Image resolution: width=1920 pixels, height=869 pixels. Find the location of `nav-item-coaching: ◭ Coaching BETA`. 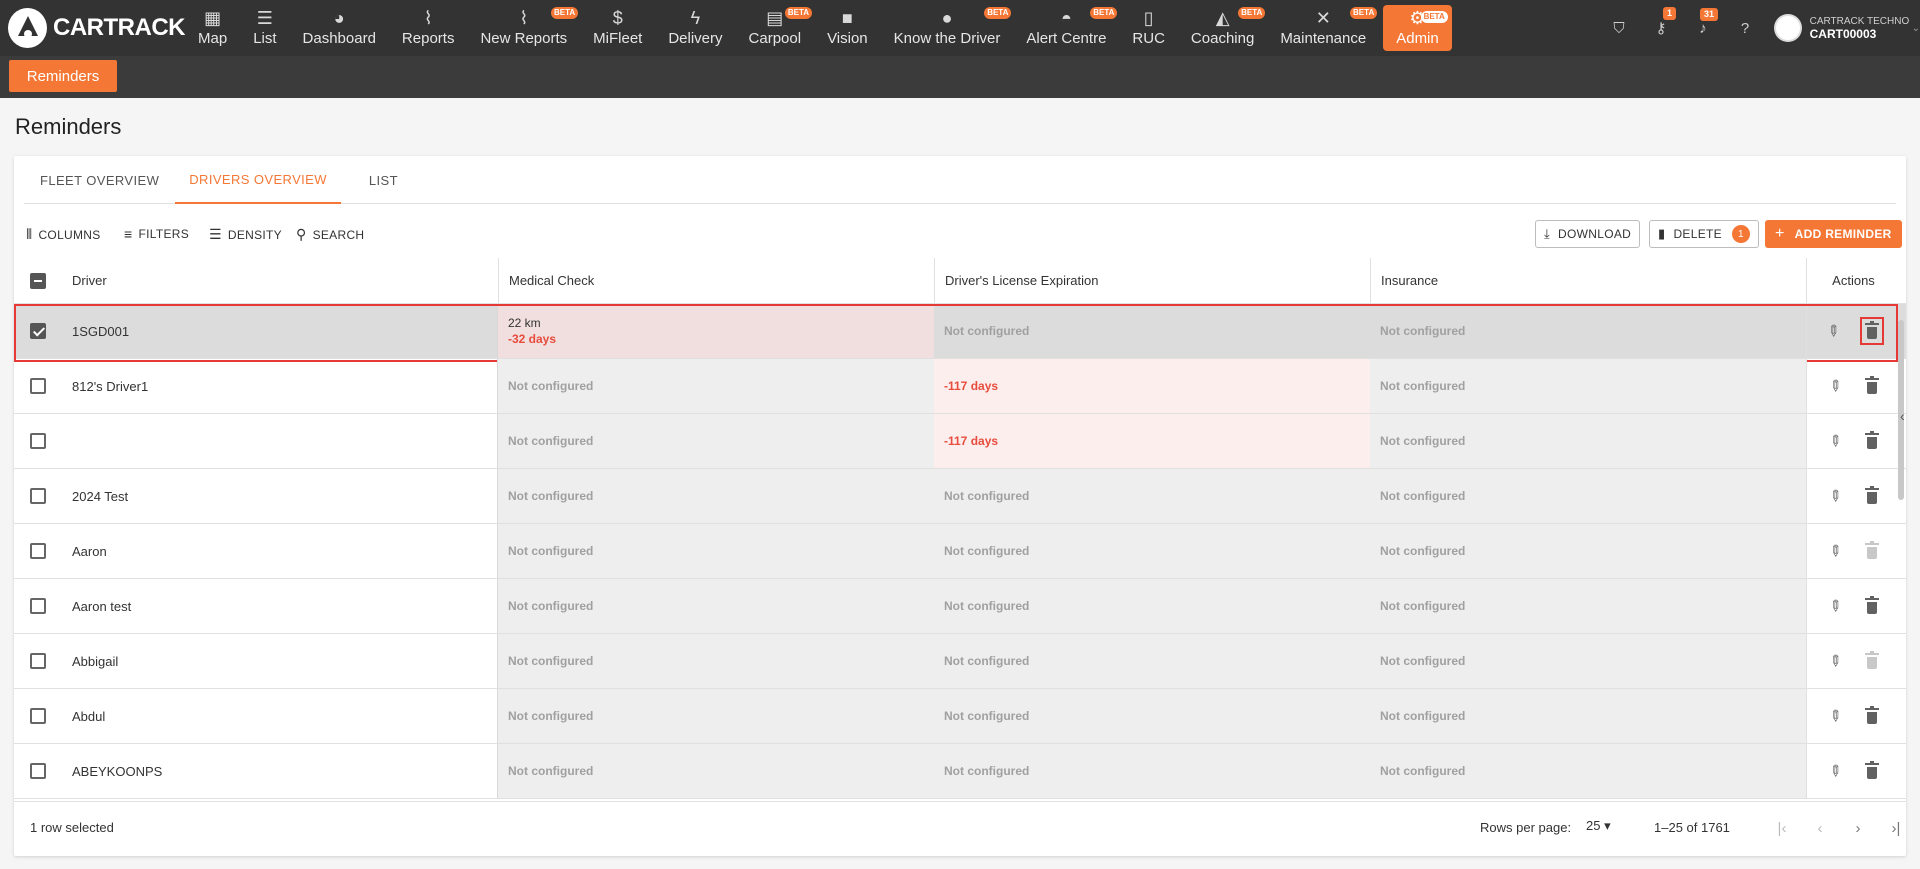

nav-item-coaching: ◭ Coaching BETA is located at coordinates (1222, 28).